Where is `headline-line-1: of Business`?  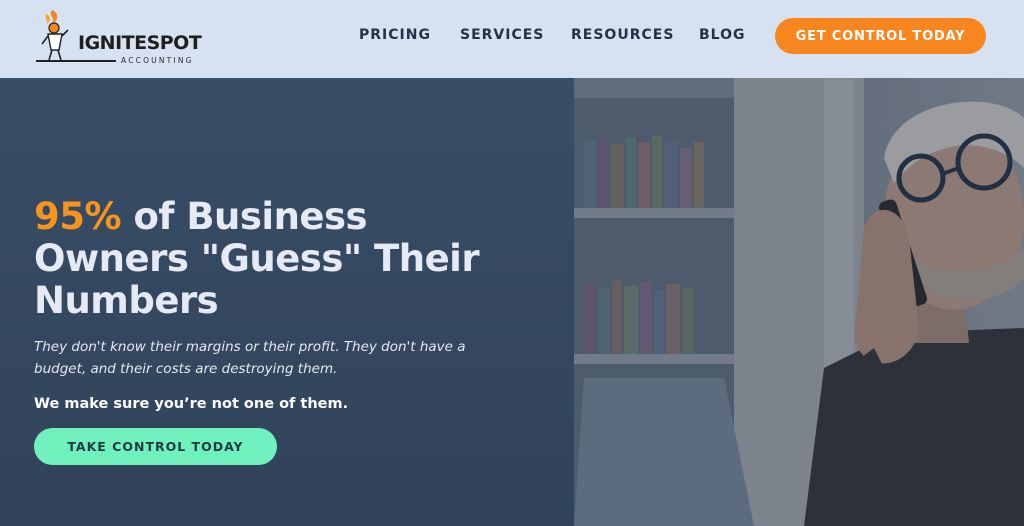 headline-line-1: of Business is located at coordinates (244, 216).